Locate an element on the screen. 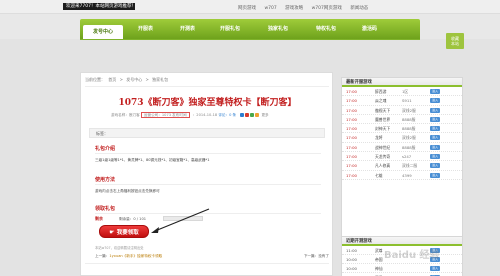 This screenshot has height=276, width=500. usage-heading: 使用方法 is located at coordinates (105, 180).